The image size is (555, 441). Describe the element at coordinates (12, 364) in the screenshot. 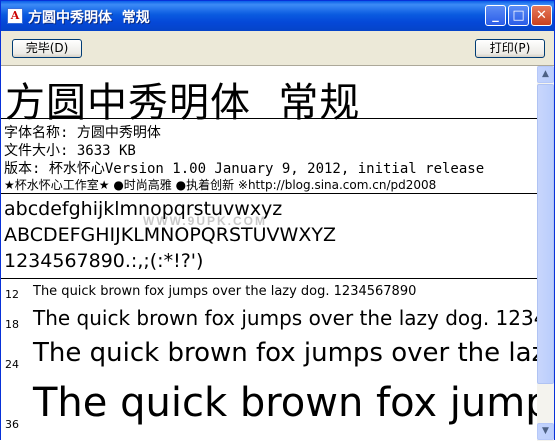

I see `size-label: 24` at that location.